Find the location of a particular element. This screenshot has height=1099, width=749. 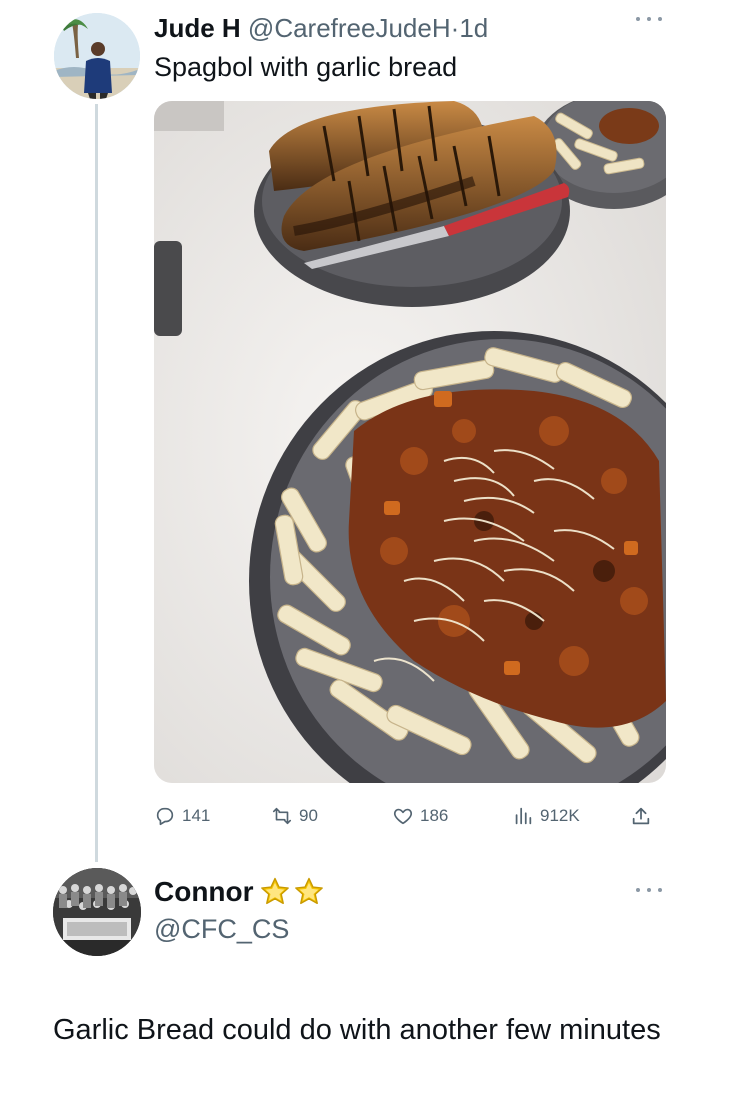

reply-button: 141 is located at coordinates (182, 816).